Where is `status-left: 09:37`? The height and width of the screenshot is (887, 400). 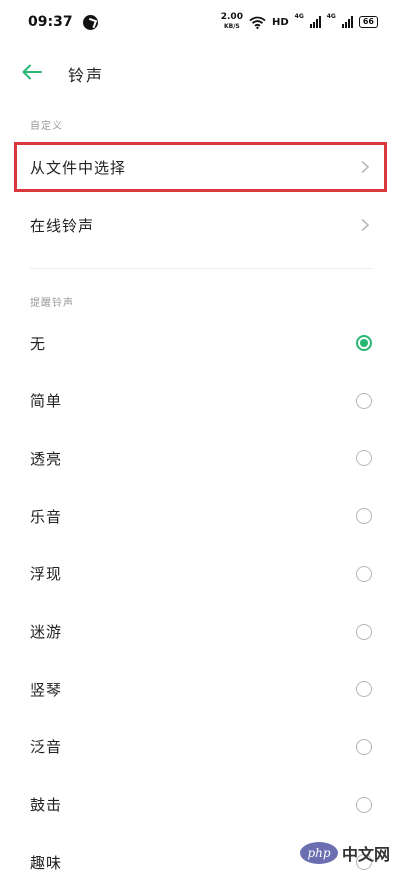
status-left: 09:37 is located at coordinates (63, 22).